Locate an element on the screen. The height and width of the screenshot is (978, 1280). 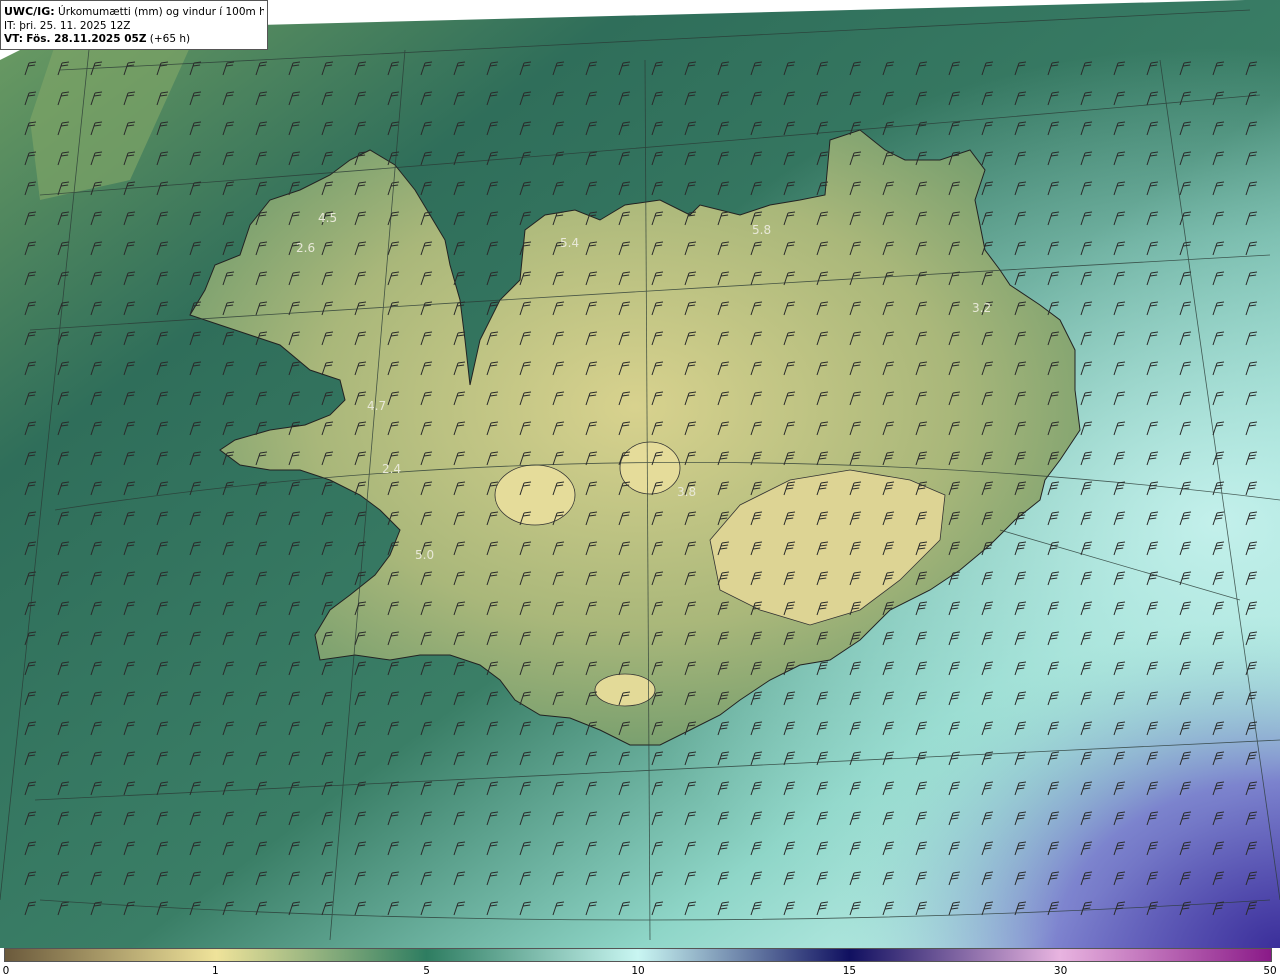
value-label: 5.8 is located at coordinates (761, 230).